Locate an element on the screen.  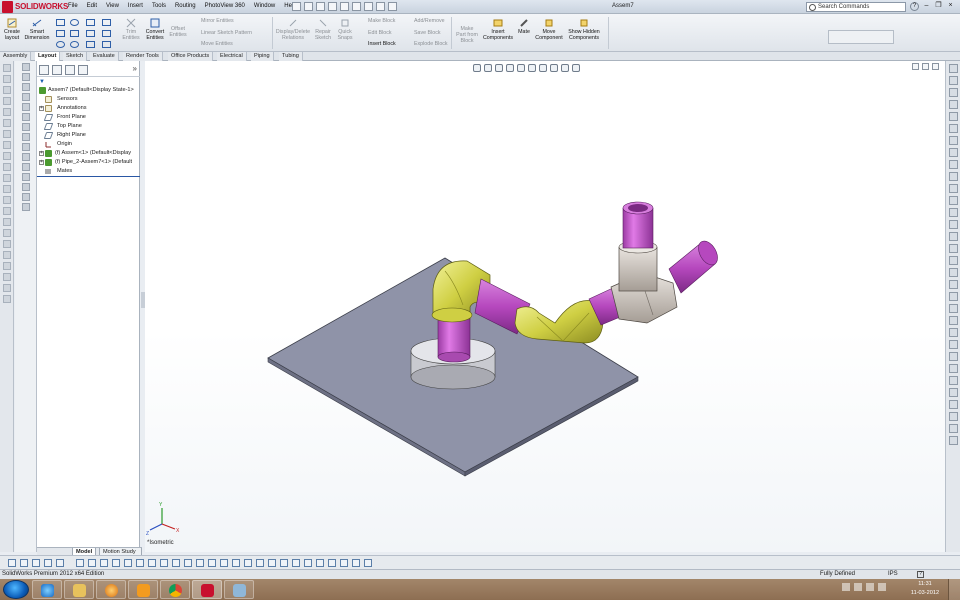
tab-render-tools: Render Tools is located at coordinates (143, 56).